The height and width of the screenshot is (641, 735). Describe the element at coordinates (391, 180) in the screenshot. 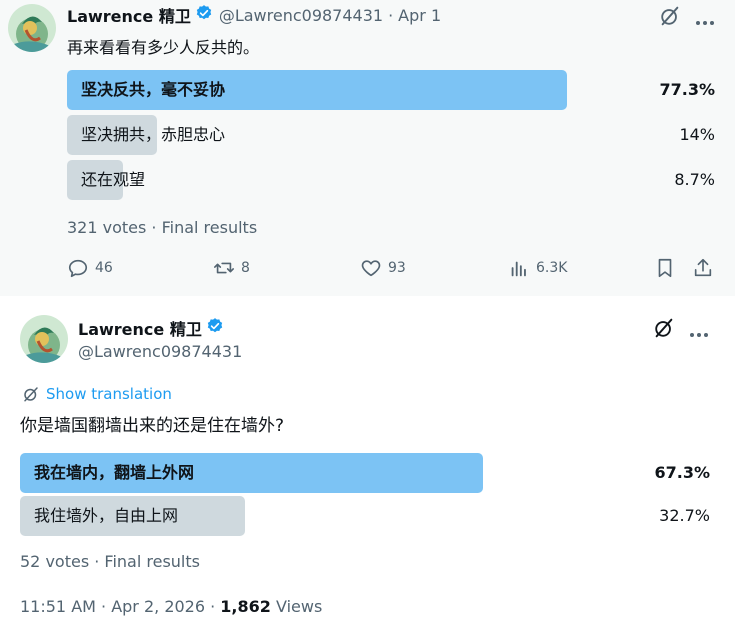

I see `poll-option-3: 还在观望 8.7%` at that location.